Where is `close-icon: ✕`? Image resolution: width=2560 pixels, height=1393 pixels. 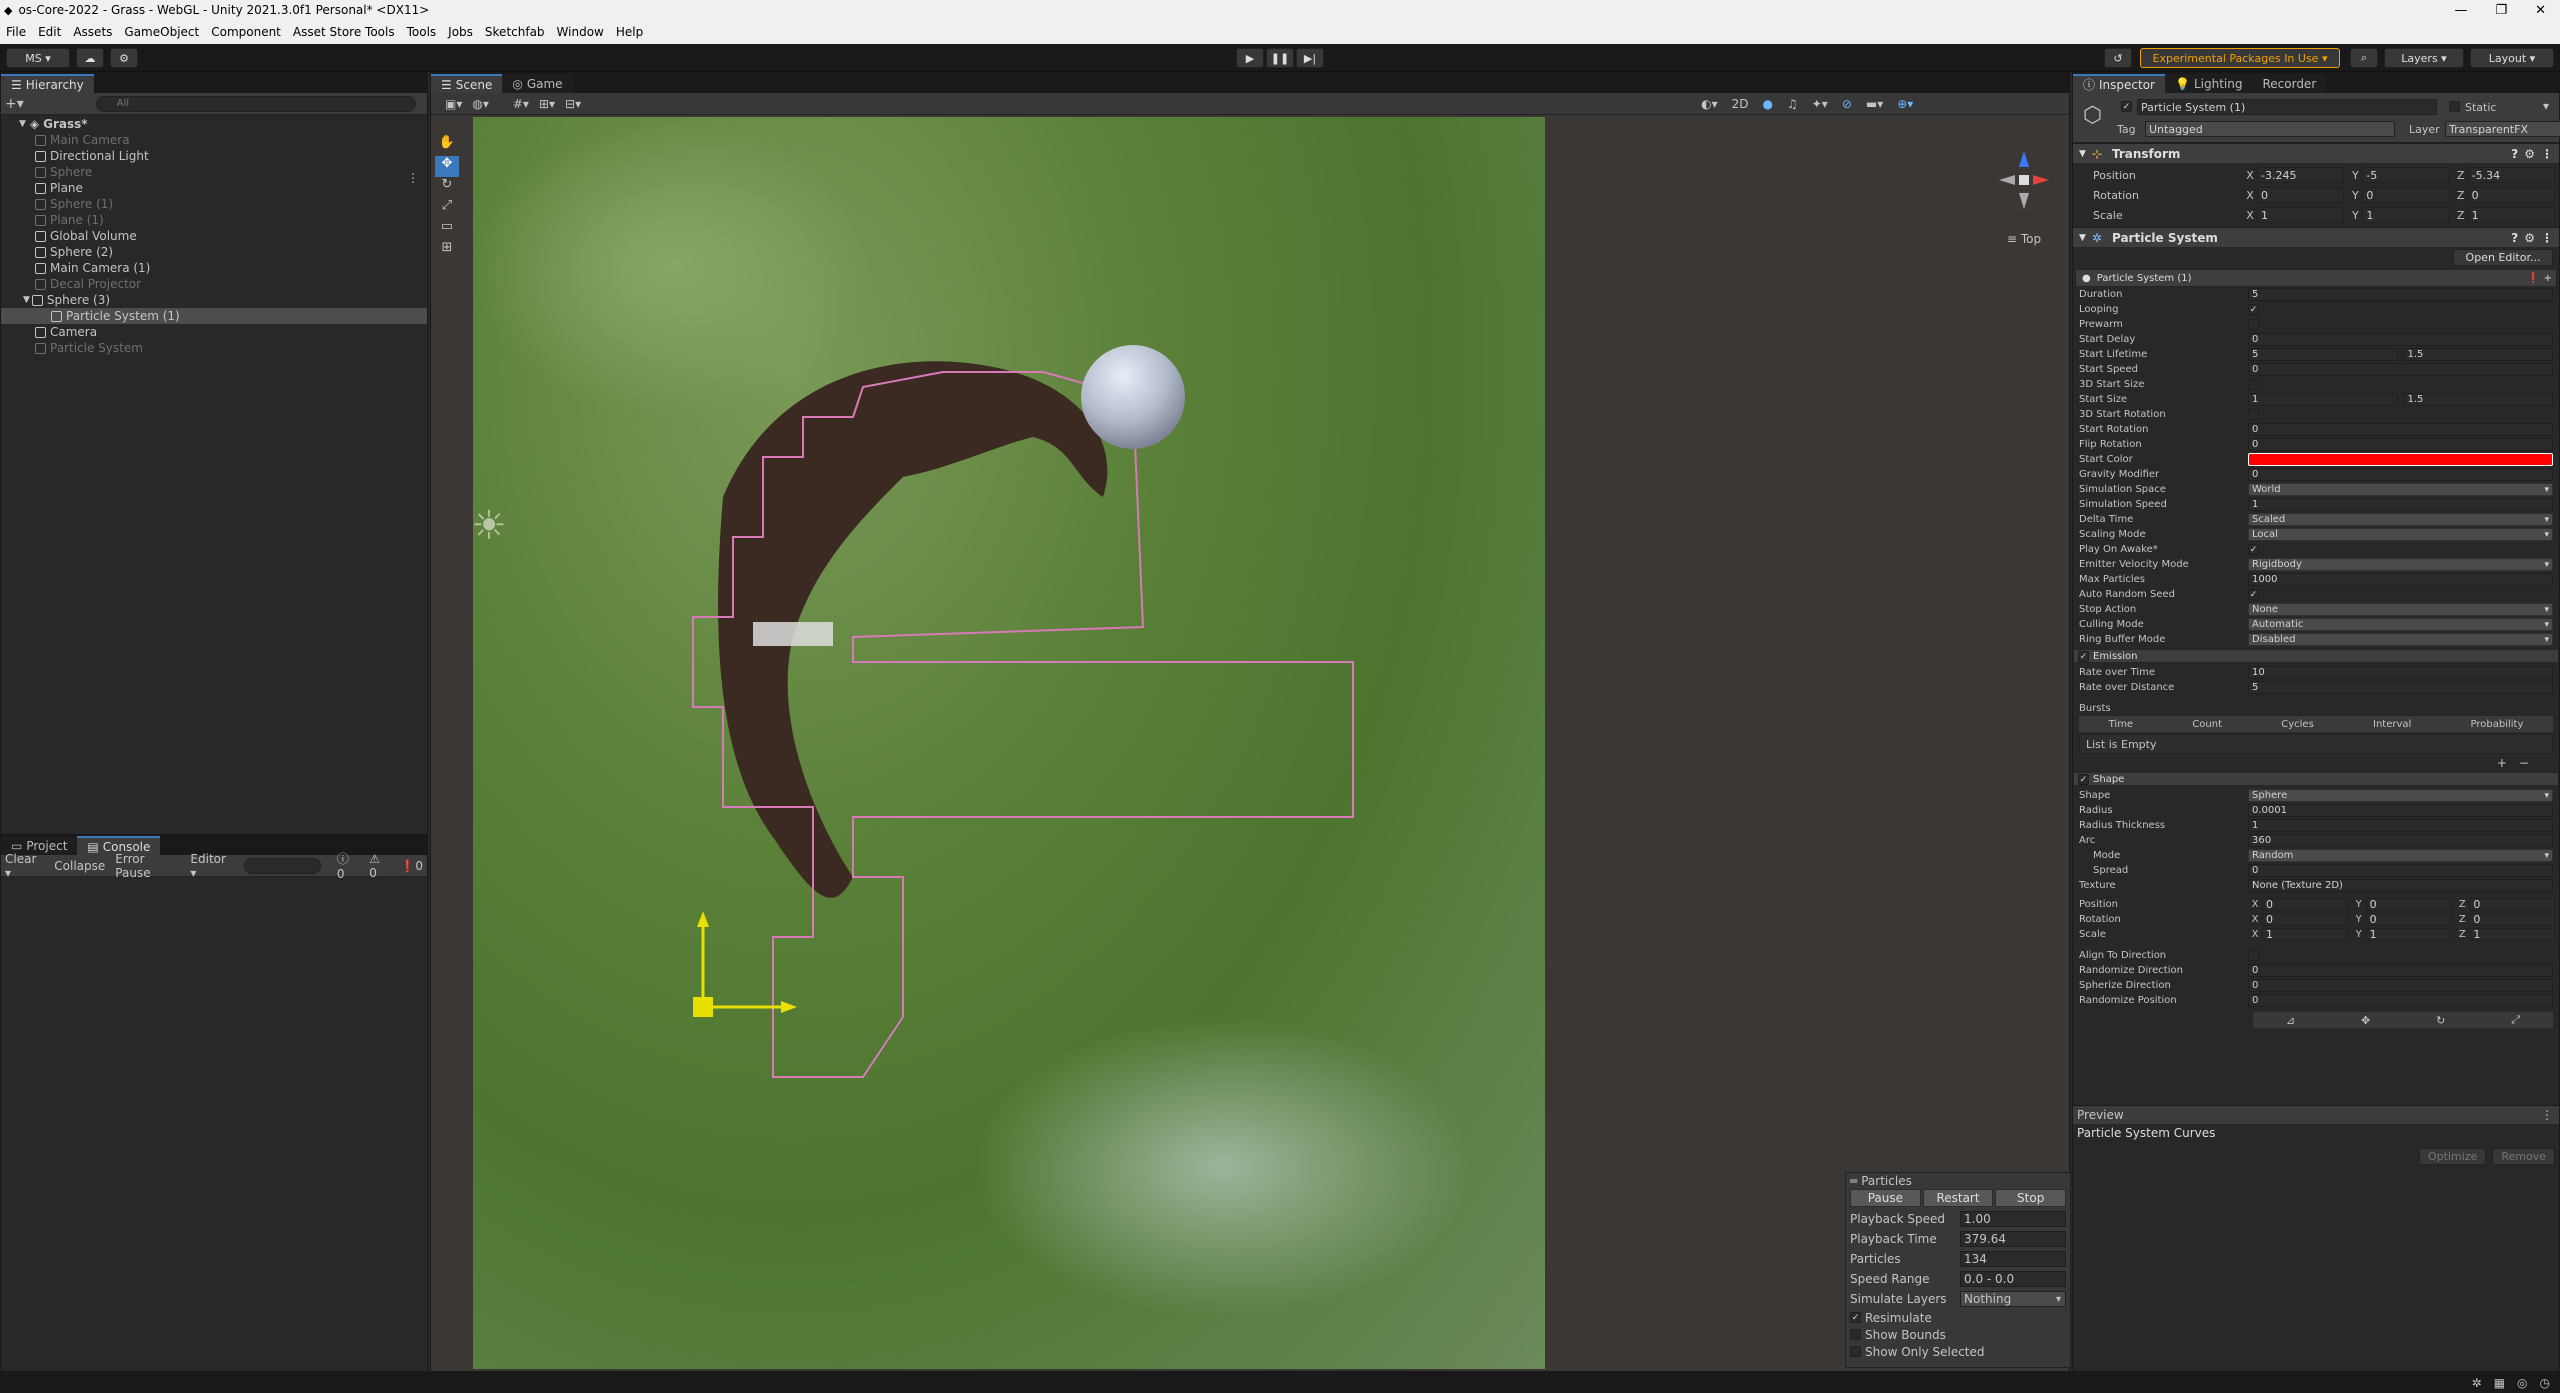
close-icon: ✕ is located at coordinates (2540, 10).